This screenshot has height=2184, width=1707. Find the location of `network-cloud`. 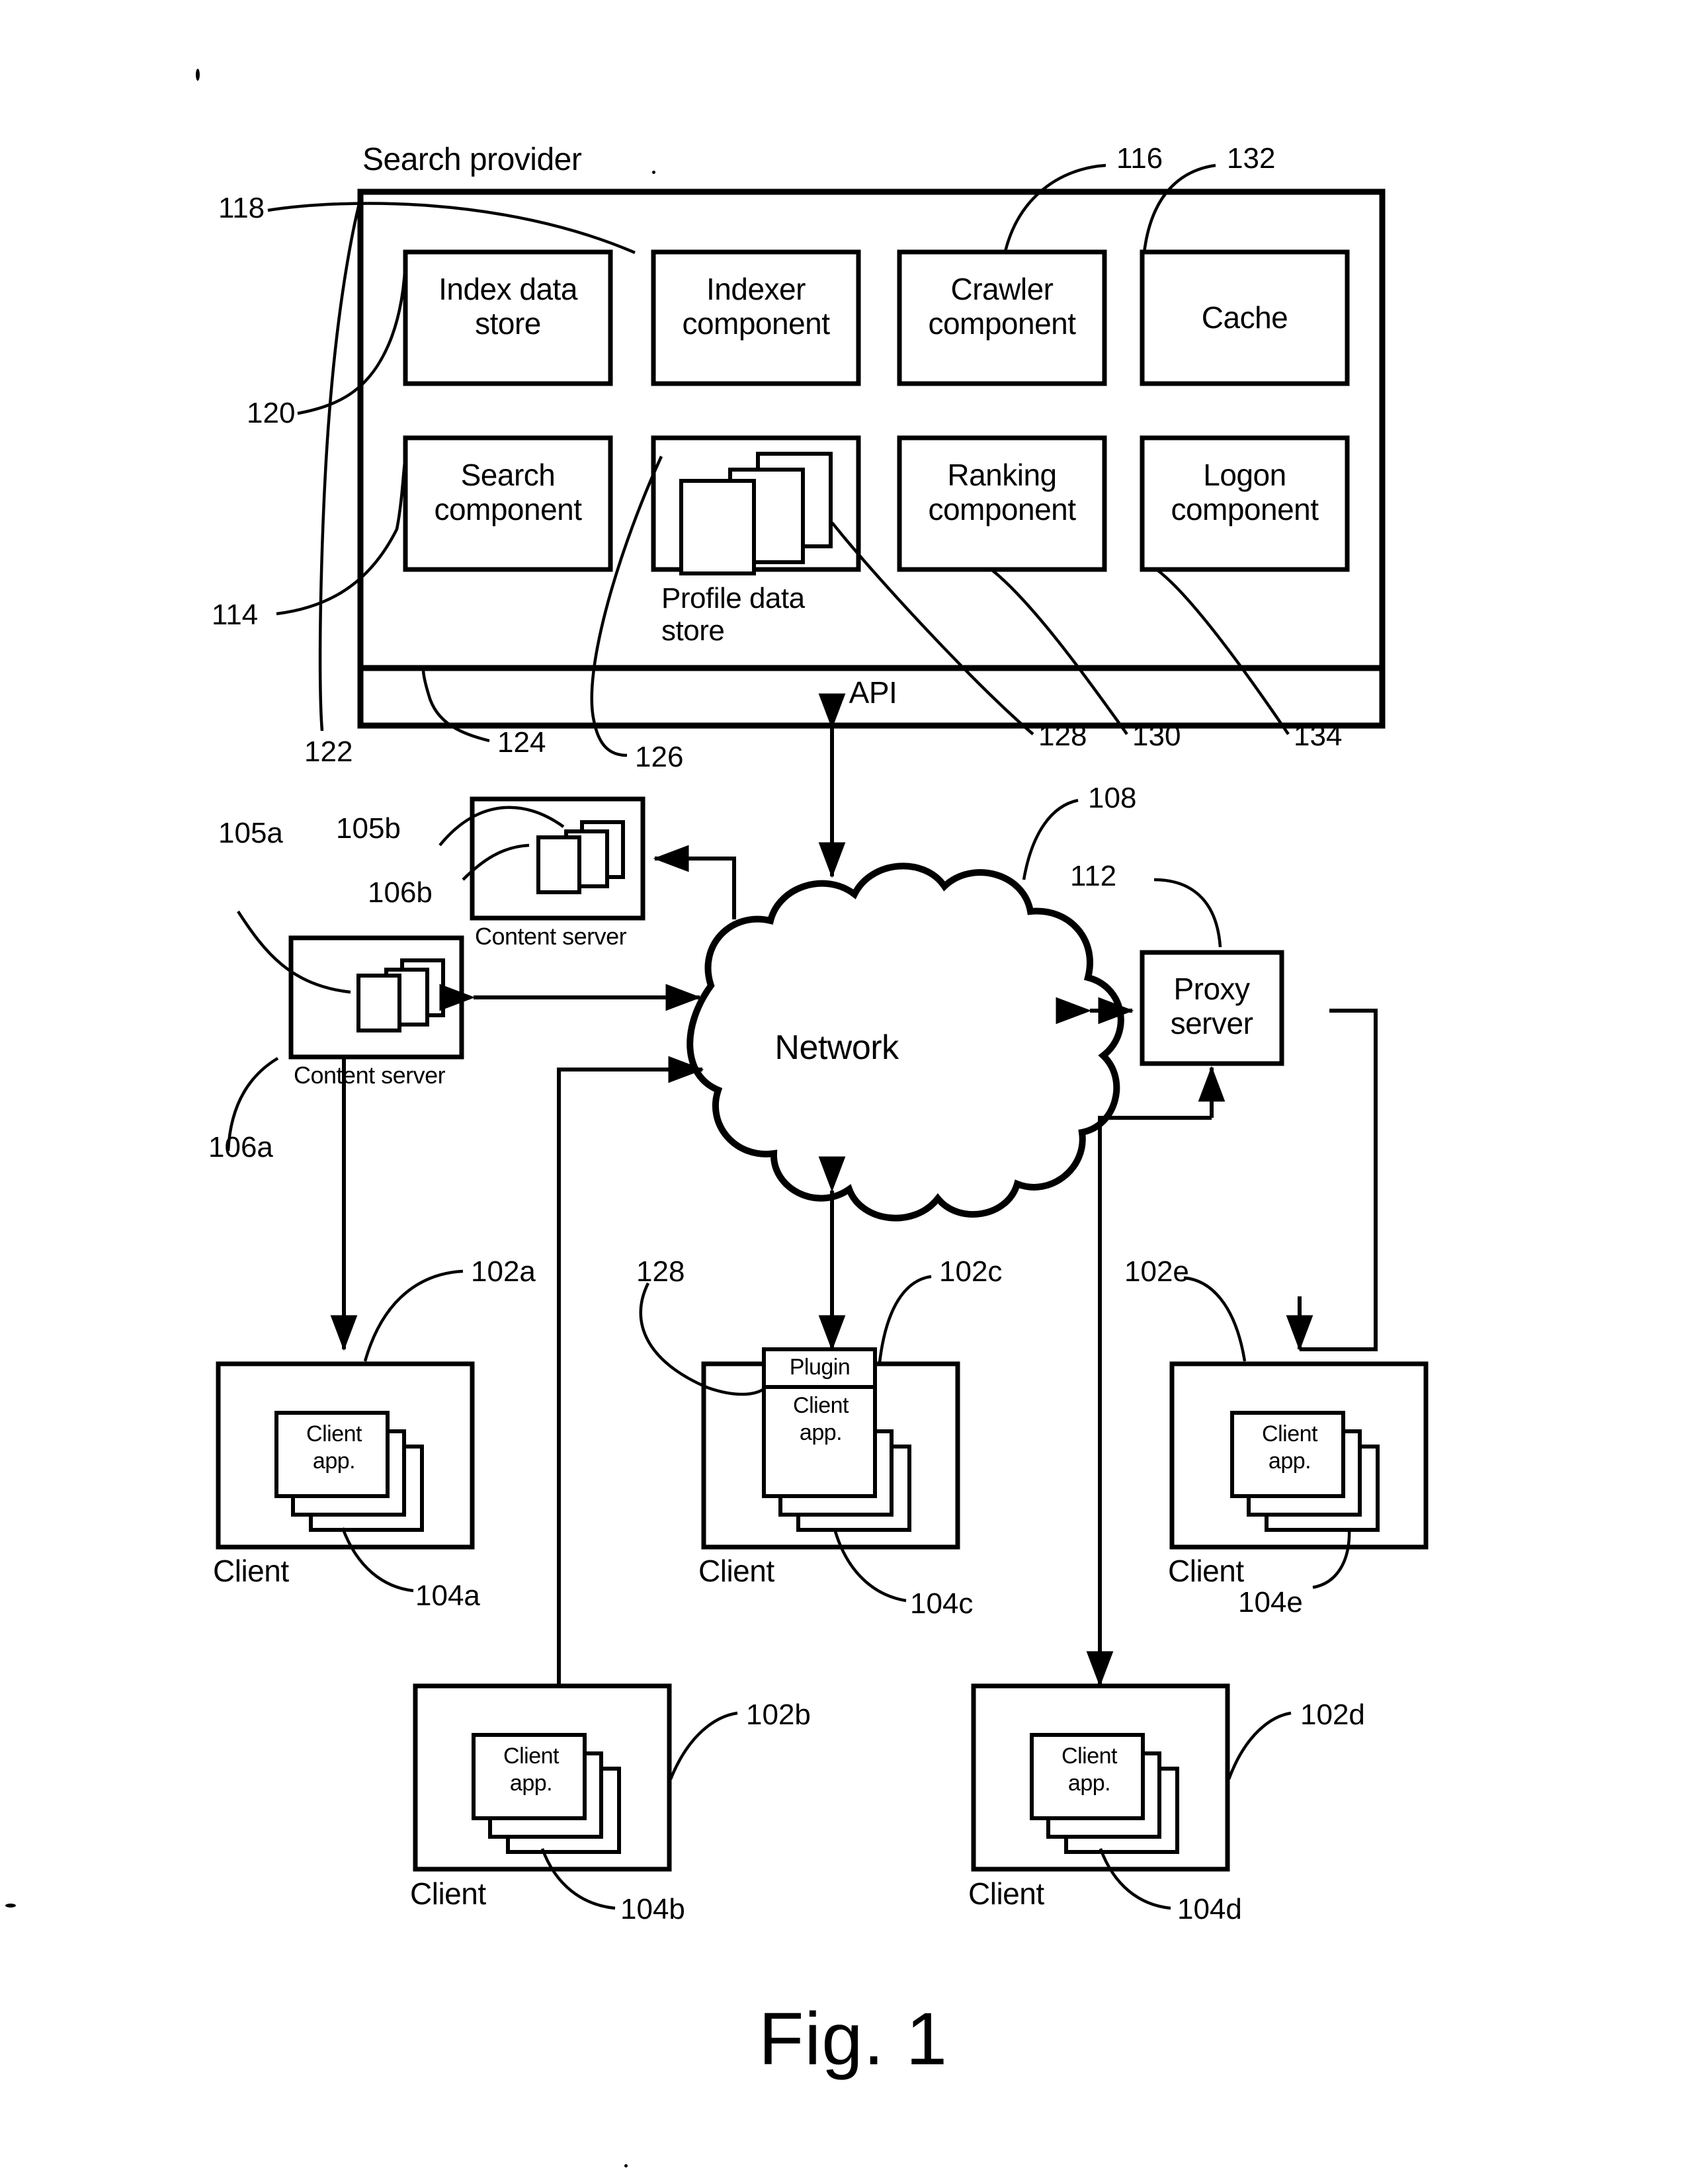

network-cloud is located at coordinates (905, 1042).